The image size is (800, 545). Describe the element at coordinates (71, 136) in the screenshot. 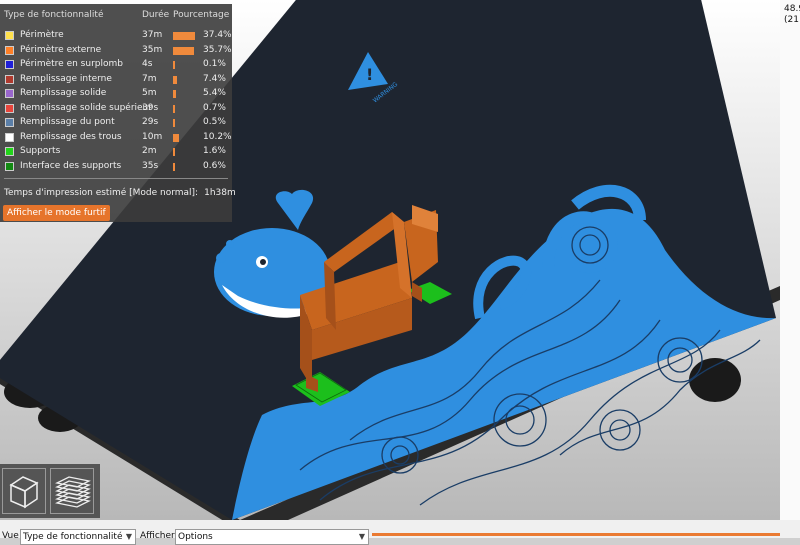

I see `feature-name: Remplissage des trous` at that location.